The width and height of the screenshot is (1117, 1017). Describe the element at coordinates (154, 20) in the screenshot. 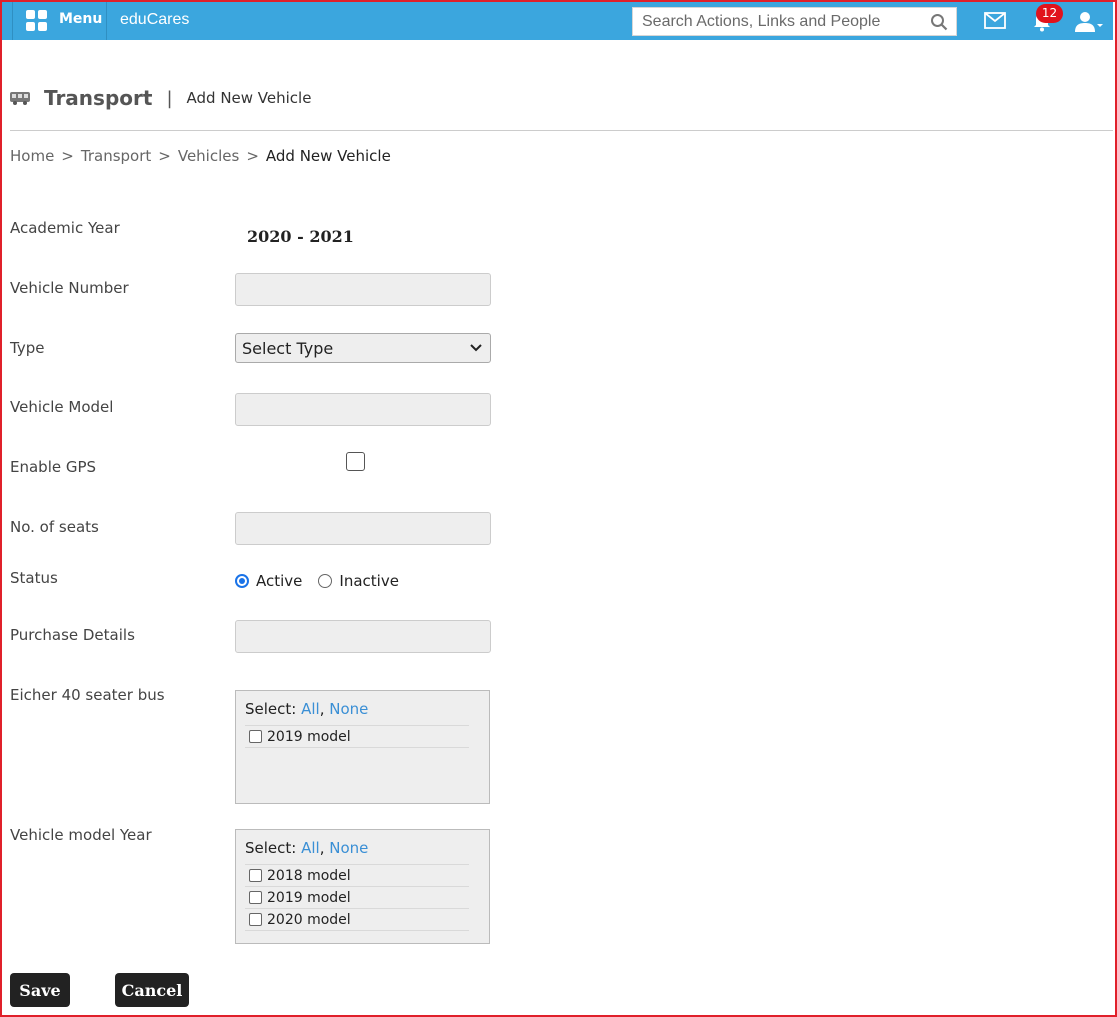

I see `brand-name: eduCares` at that location.